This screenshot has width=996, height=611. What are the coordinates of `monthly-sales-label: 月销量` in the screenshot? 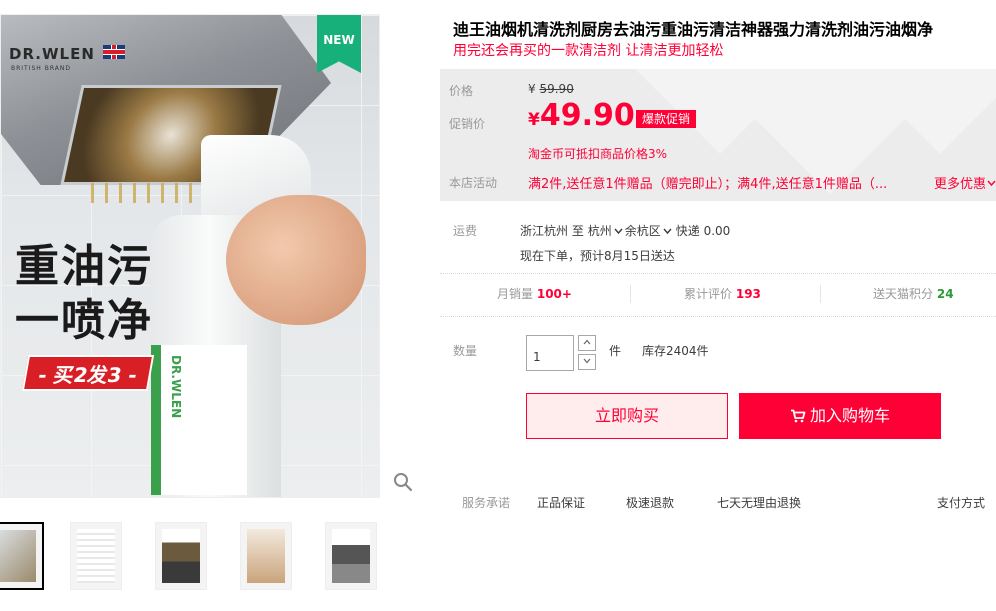 It's located at (515, 294).